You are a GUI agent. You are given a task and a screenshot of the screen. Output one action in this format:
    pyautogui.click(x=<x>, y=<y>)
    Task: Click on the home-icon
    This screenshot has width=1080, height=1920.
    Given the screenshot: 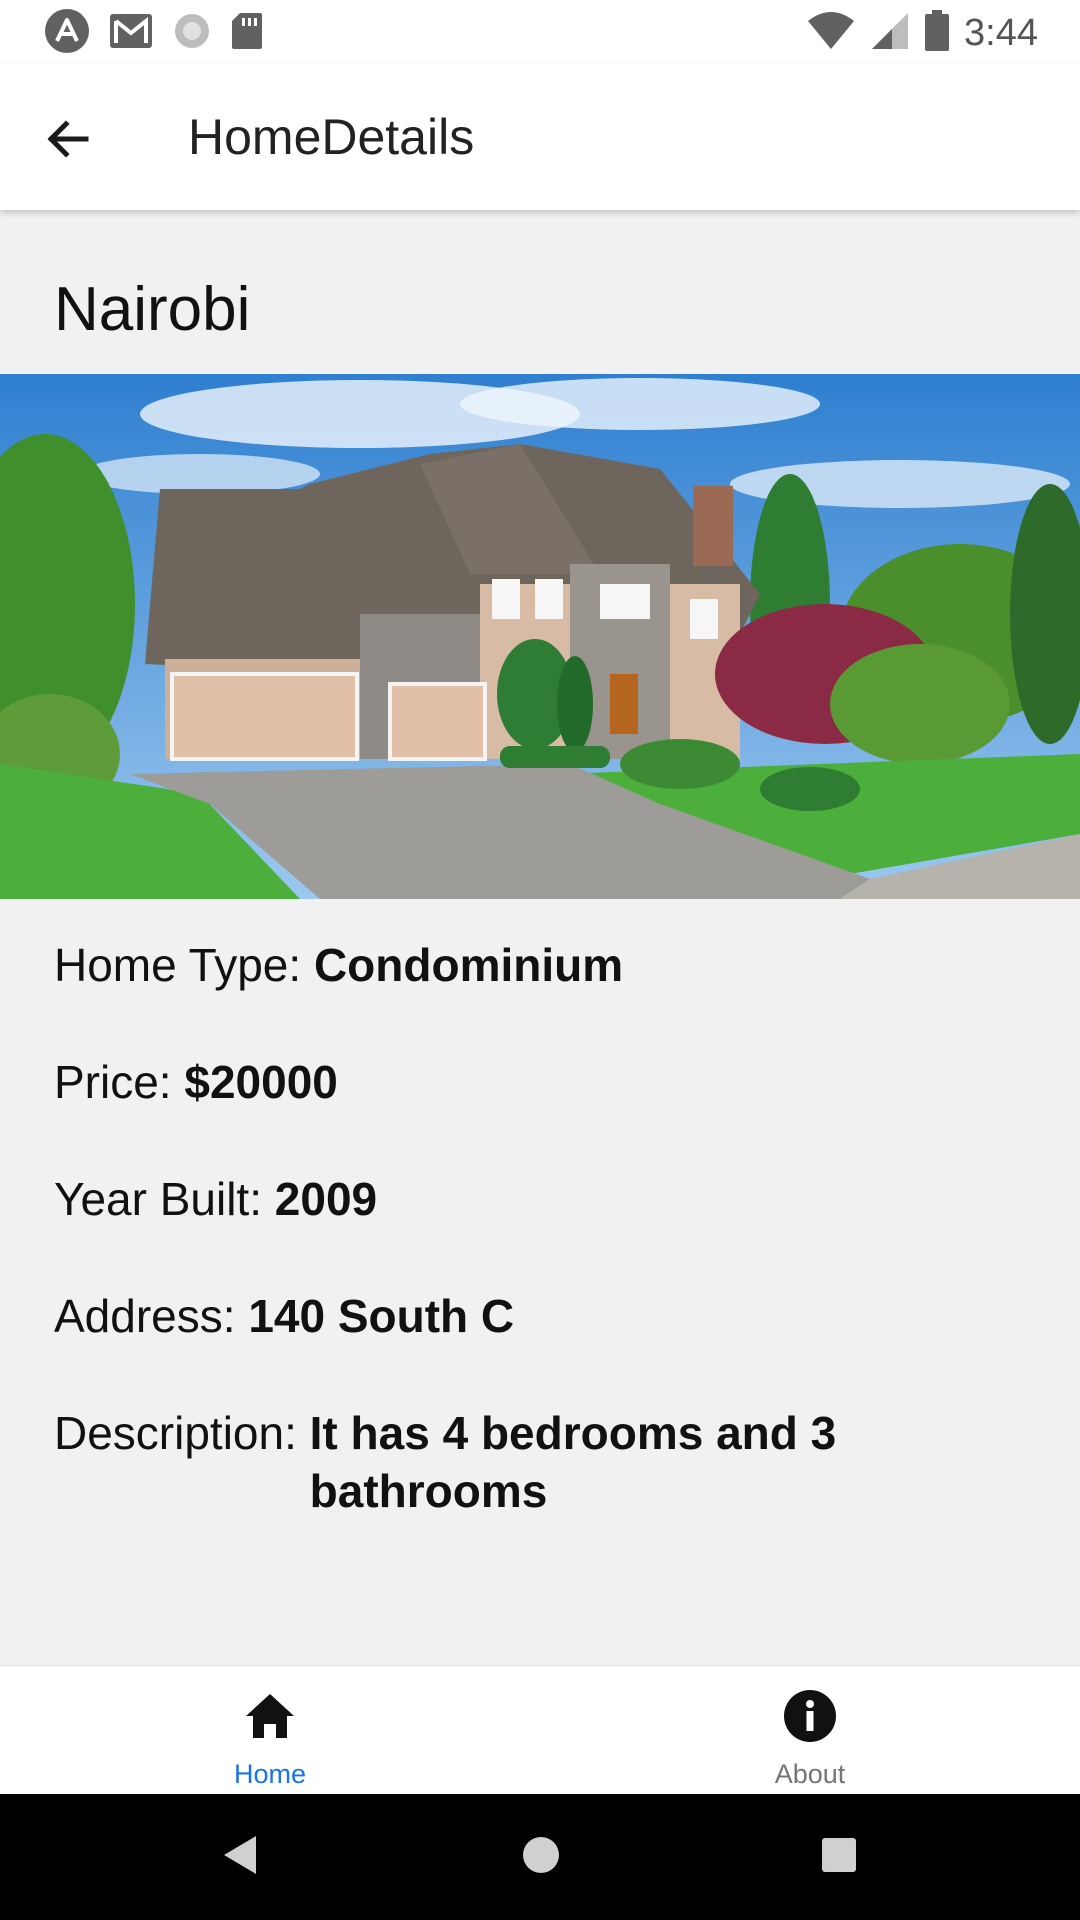 What is the action you would take?
    pyautogui.click(x=270, y=1718)
    